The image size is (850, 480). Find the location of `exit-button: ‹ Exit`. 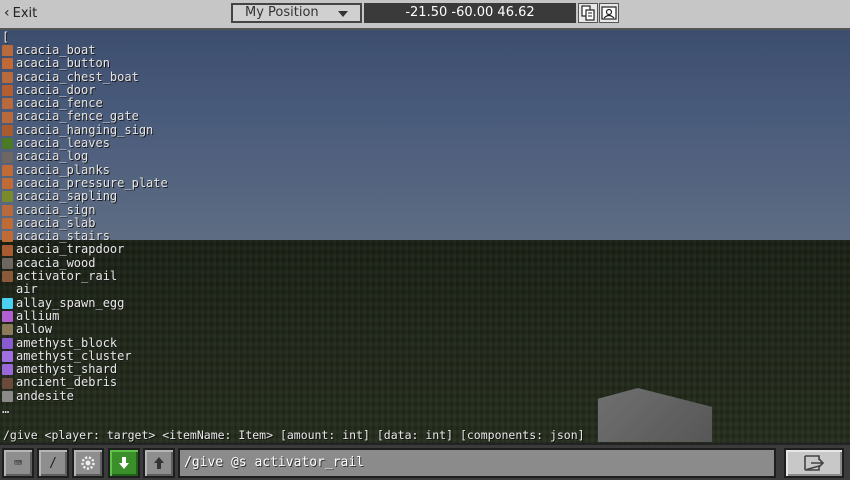

exit-button: ‹ Exit is located at coordinates (20, 13).